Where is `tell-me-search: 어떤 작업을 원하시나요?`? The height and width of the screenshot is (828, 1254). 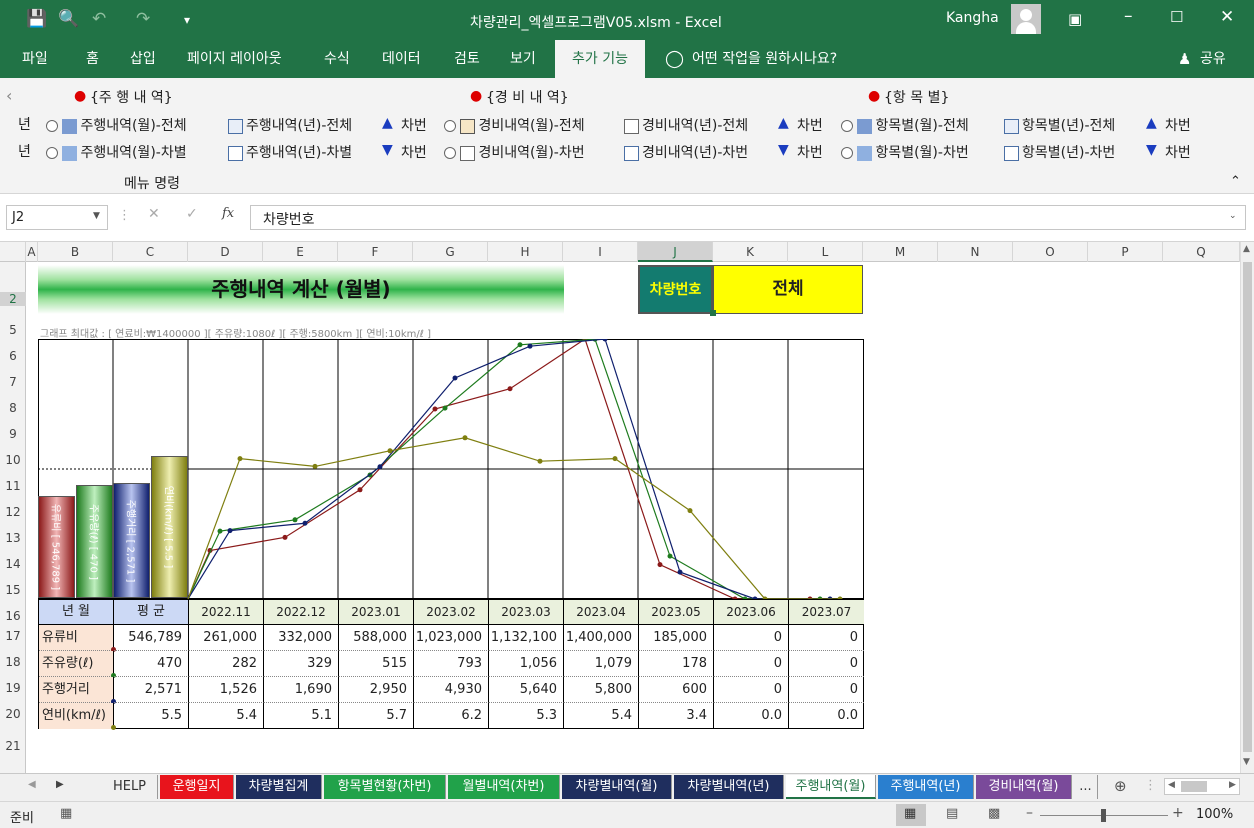 tell-me-search: 어떤 작업을 원하시나요? is located at coordinates (764, 59).